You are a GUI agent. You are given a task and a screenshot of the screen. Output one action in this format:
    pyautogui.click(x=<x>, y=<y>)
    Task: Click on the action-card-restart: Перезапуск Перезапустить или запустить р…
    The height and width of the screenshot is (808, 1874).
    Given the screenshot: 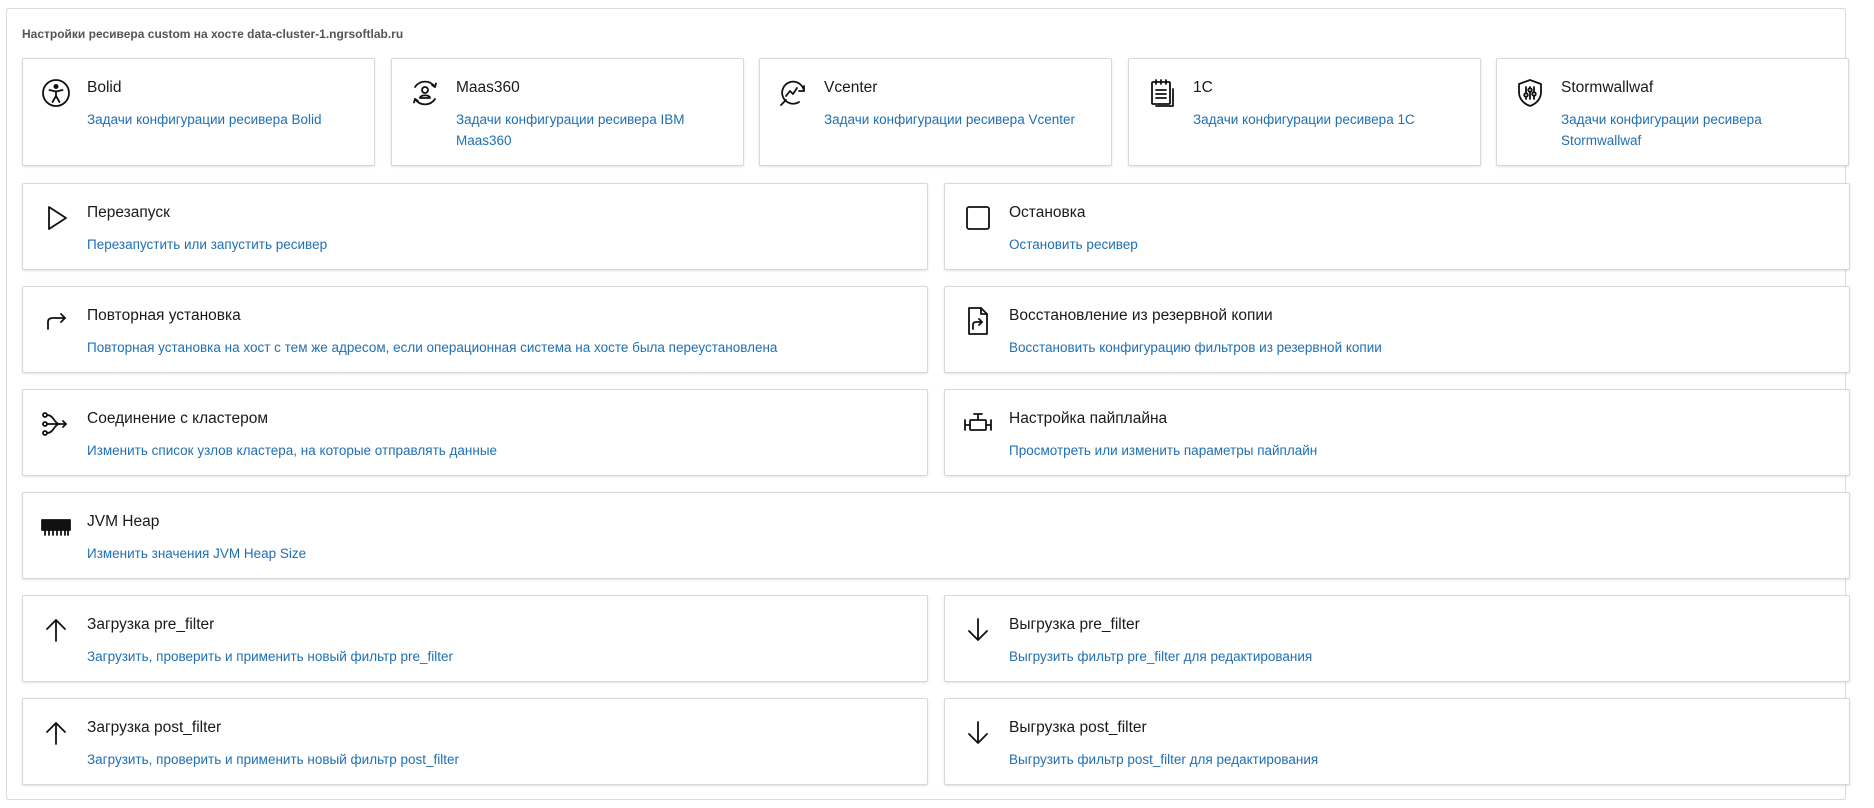 What is the action you would take?
    pyautogui.click(x=475, y=226)
    